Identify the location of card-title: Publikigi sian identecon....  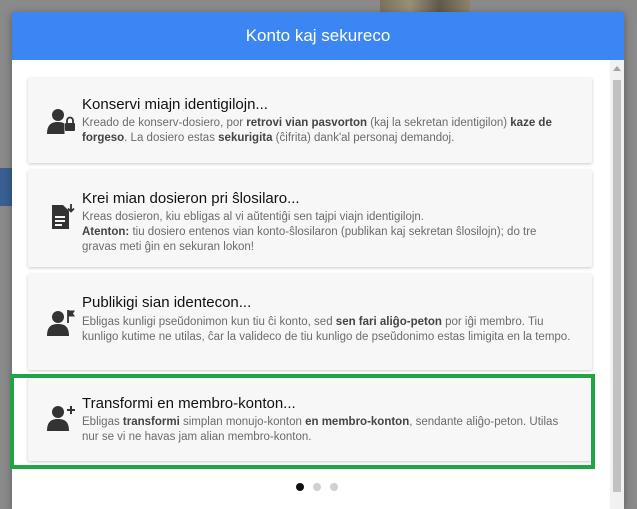
(167, 302).